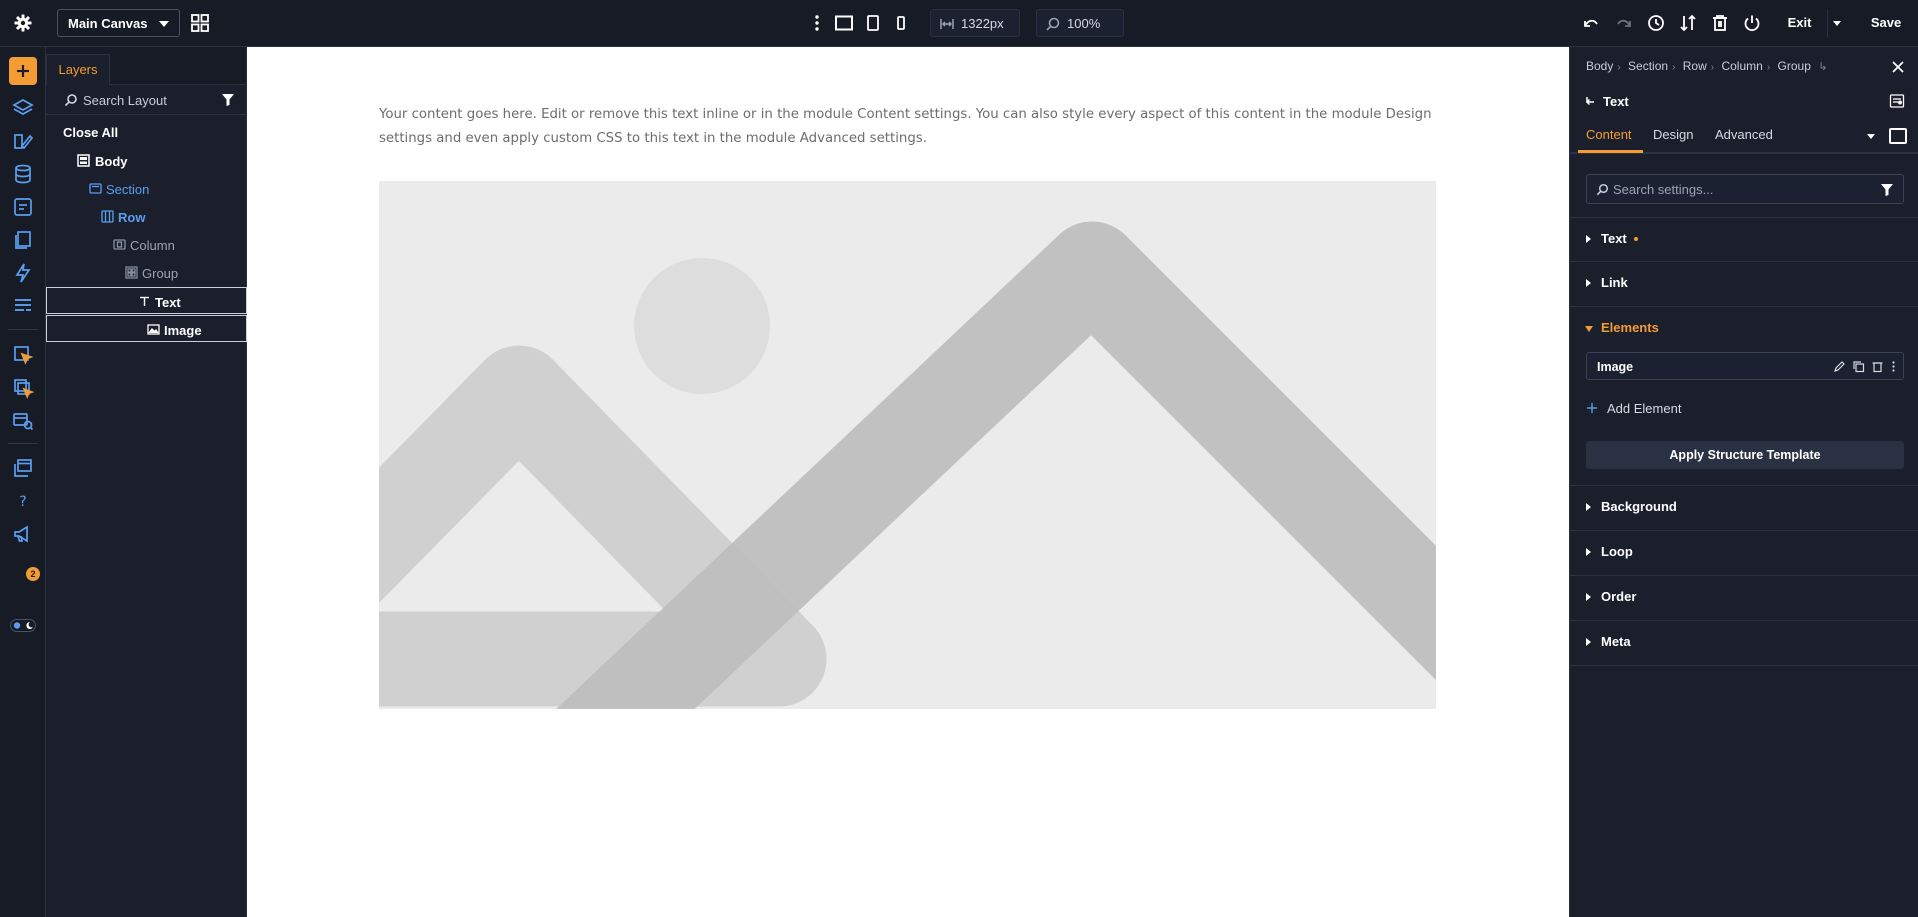  Describe the element at coordinates (901, 23) in the screenshot. I see `phone-view-icon` at that location.